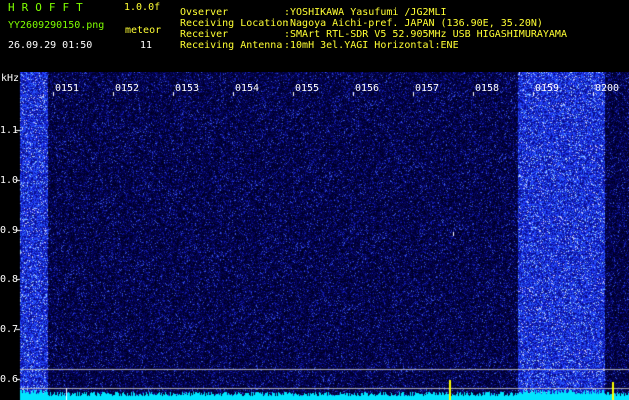 The width and height of the screenshot is (629, 400). I want to click on time-tick-label: 0153, so click(187, 88).